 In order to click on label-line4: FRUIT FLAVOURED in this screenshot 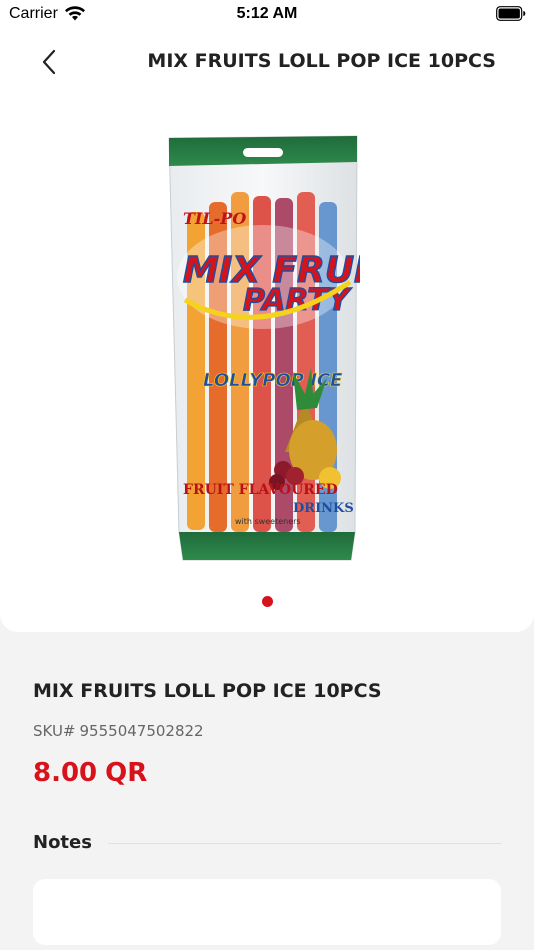, I will do `click(260, 490)`.